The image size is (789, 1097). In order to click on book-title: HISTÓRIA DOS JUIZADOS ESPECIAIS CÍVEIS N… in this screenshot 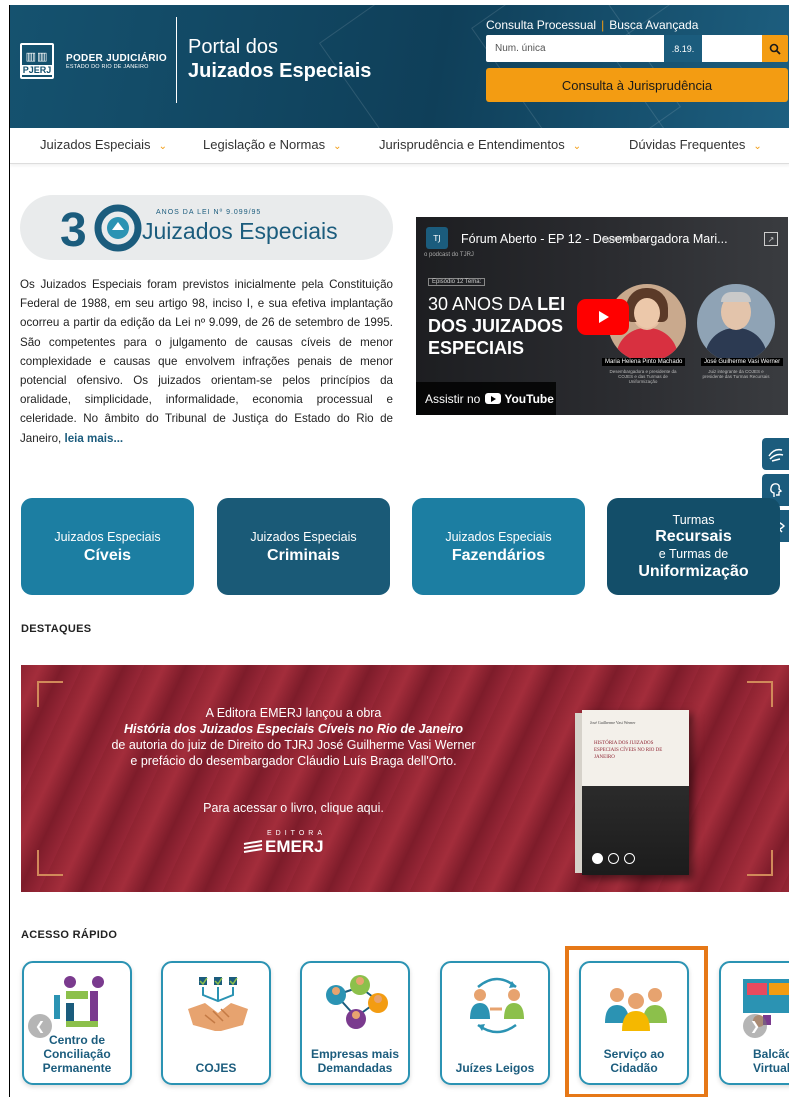, I will do `click(628, 750)`.